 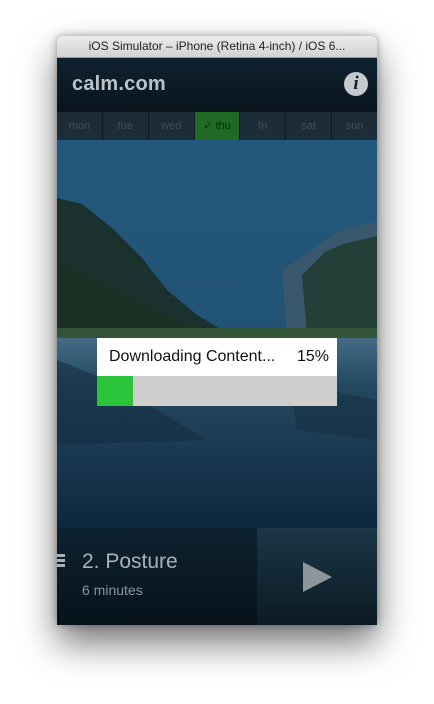 I want to click on session-title: 2. Posture, so click(x=130, y=561).